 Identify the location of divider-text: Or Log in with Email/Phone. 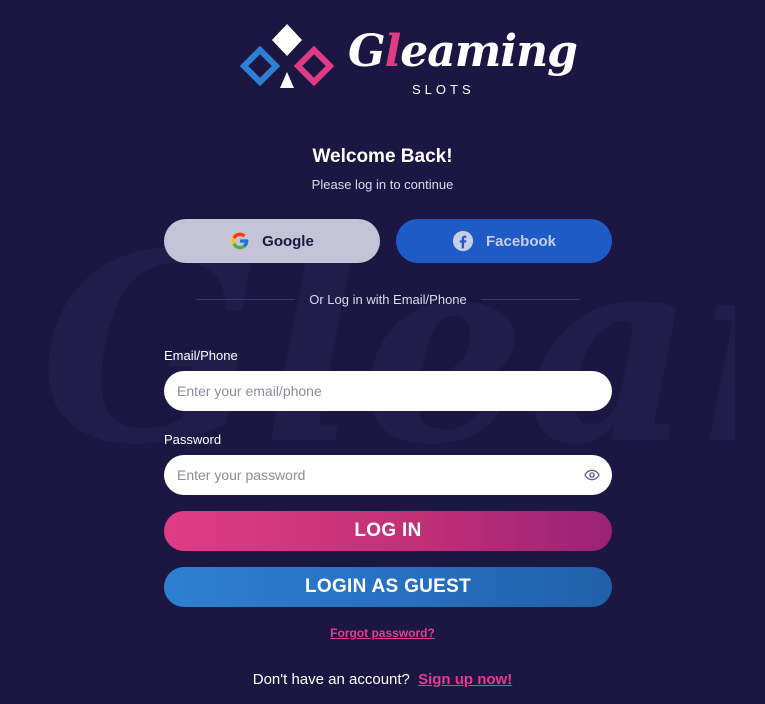
(388, 299).